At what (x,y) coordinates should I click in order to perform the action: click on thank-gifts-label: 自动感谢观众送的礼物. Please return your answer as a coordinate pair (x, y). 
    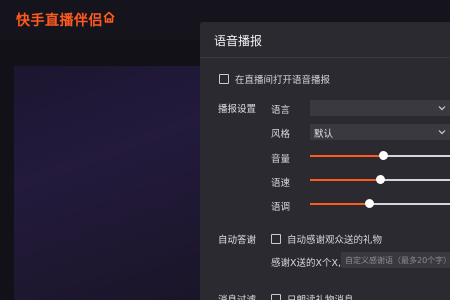
    Looking at the image, I should click on (334, 239).